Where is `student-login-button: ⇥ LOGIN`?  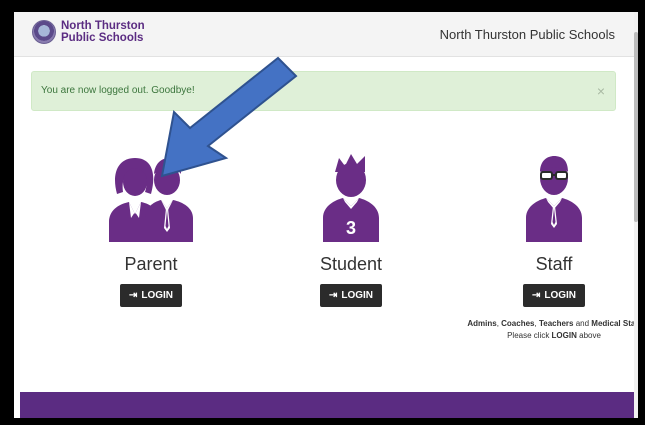 student-login-button: ⇥ LOGIN is located at coordinates (351, 295).